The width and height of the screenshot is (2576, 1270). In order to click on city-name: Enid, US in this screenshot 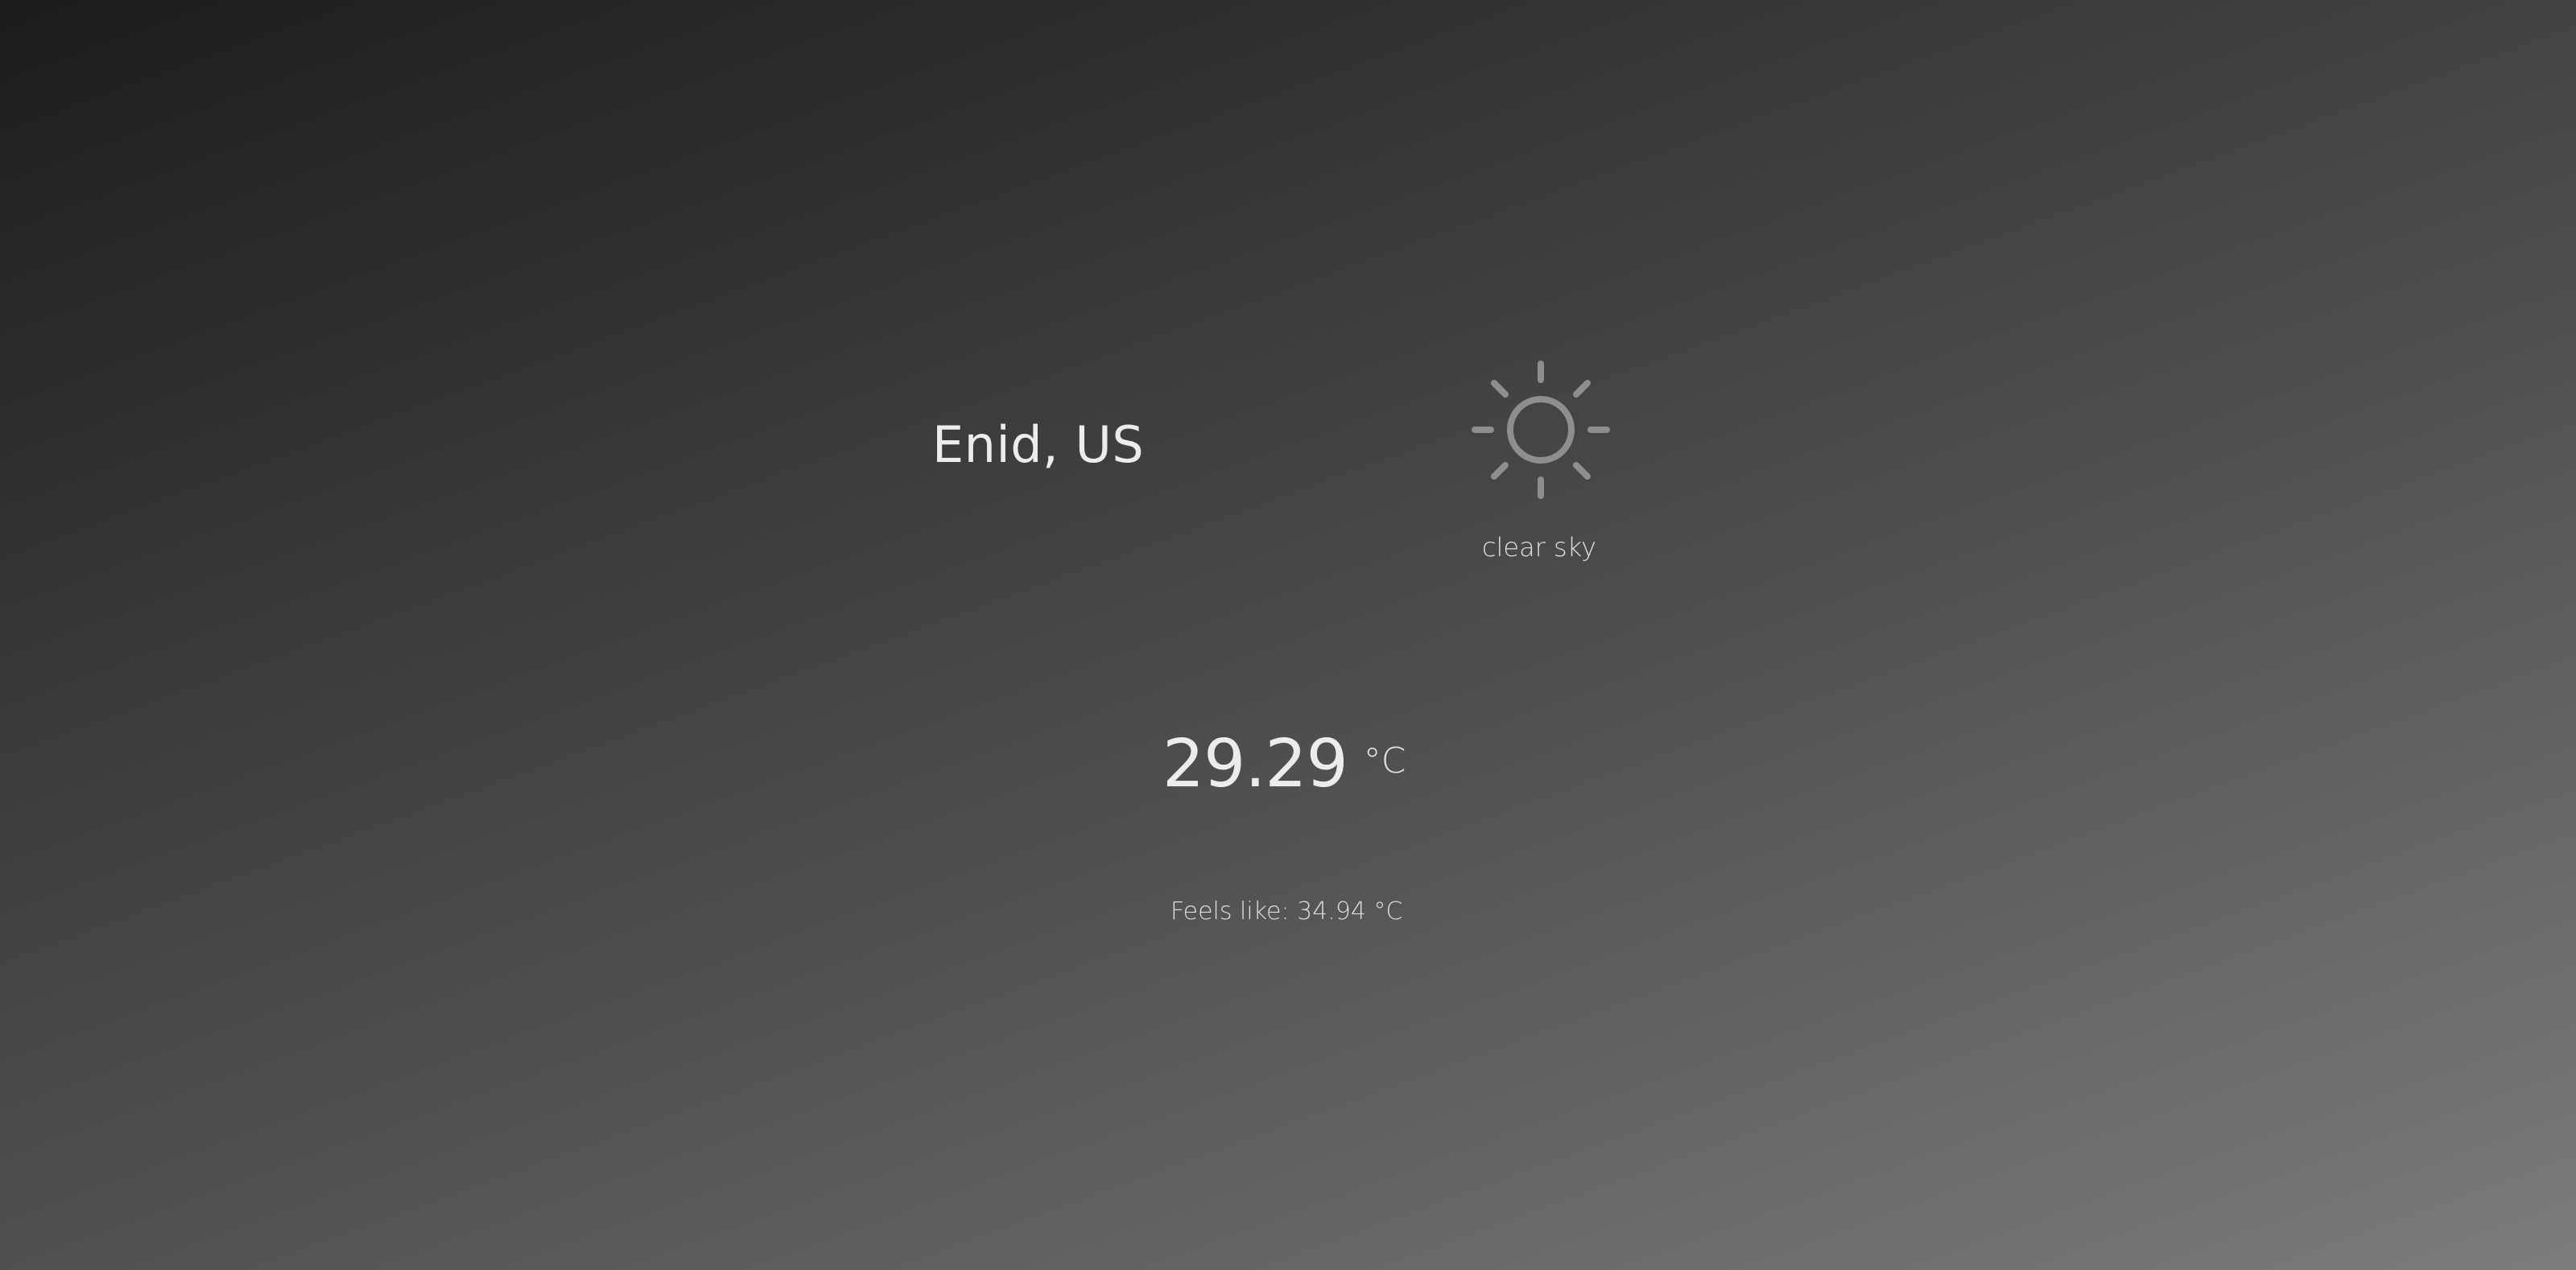, I will do `click(1038, 444)`.